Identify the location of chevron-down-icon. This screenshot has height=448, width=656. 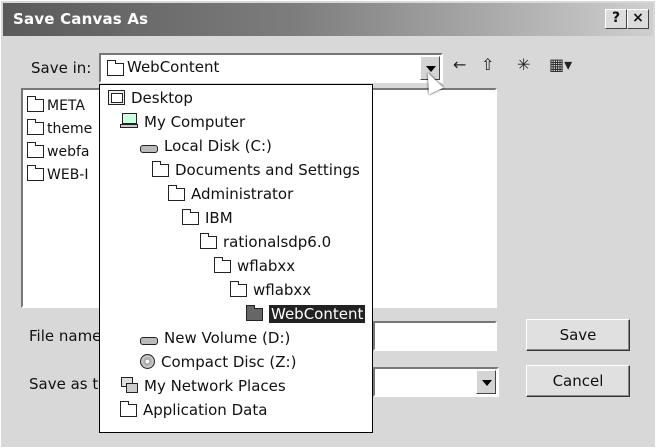
(487, 383).